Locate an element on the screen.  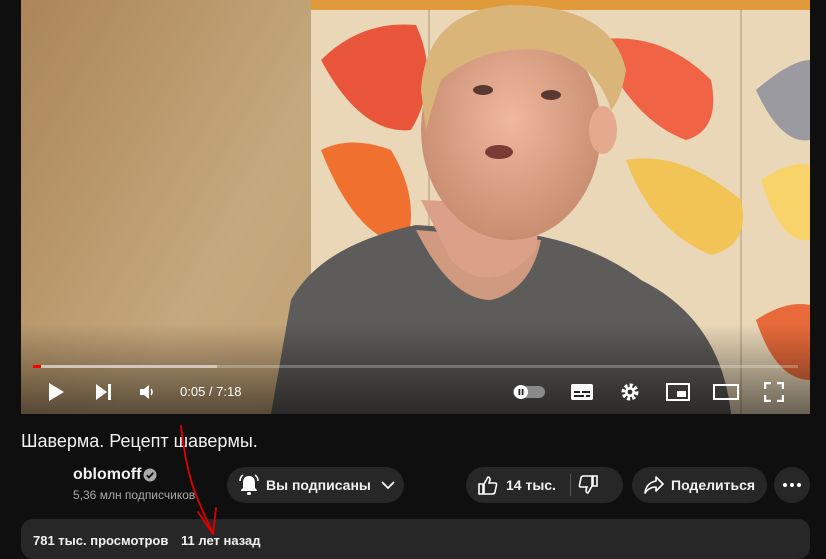
subtitles-icon is located at coordinates (582, 392).